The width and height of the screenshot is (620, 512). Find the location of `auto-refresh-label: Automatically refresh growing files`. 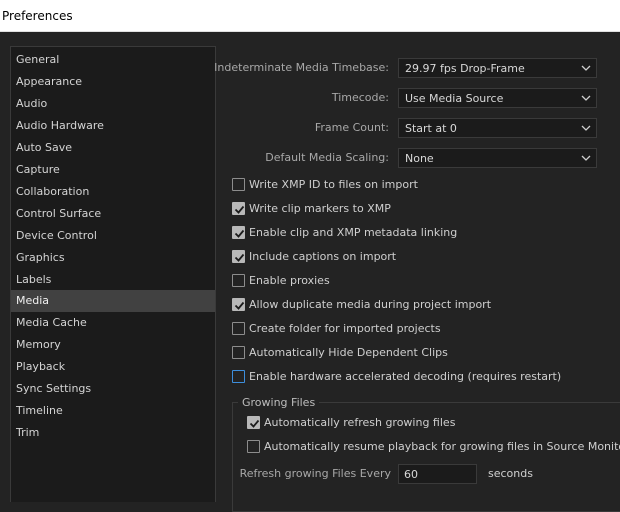

auto-refresh-label: Automatically refresh growing files is located at coordinates (360, 422).